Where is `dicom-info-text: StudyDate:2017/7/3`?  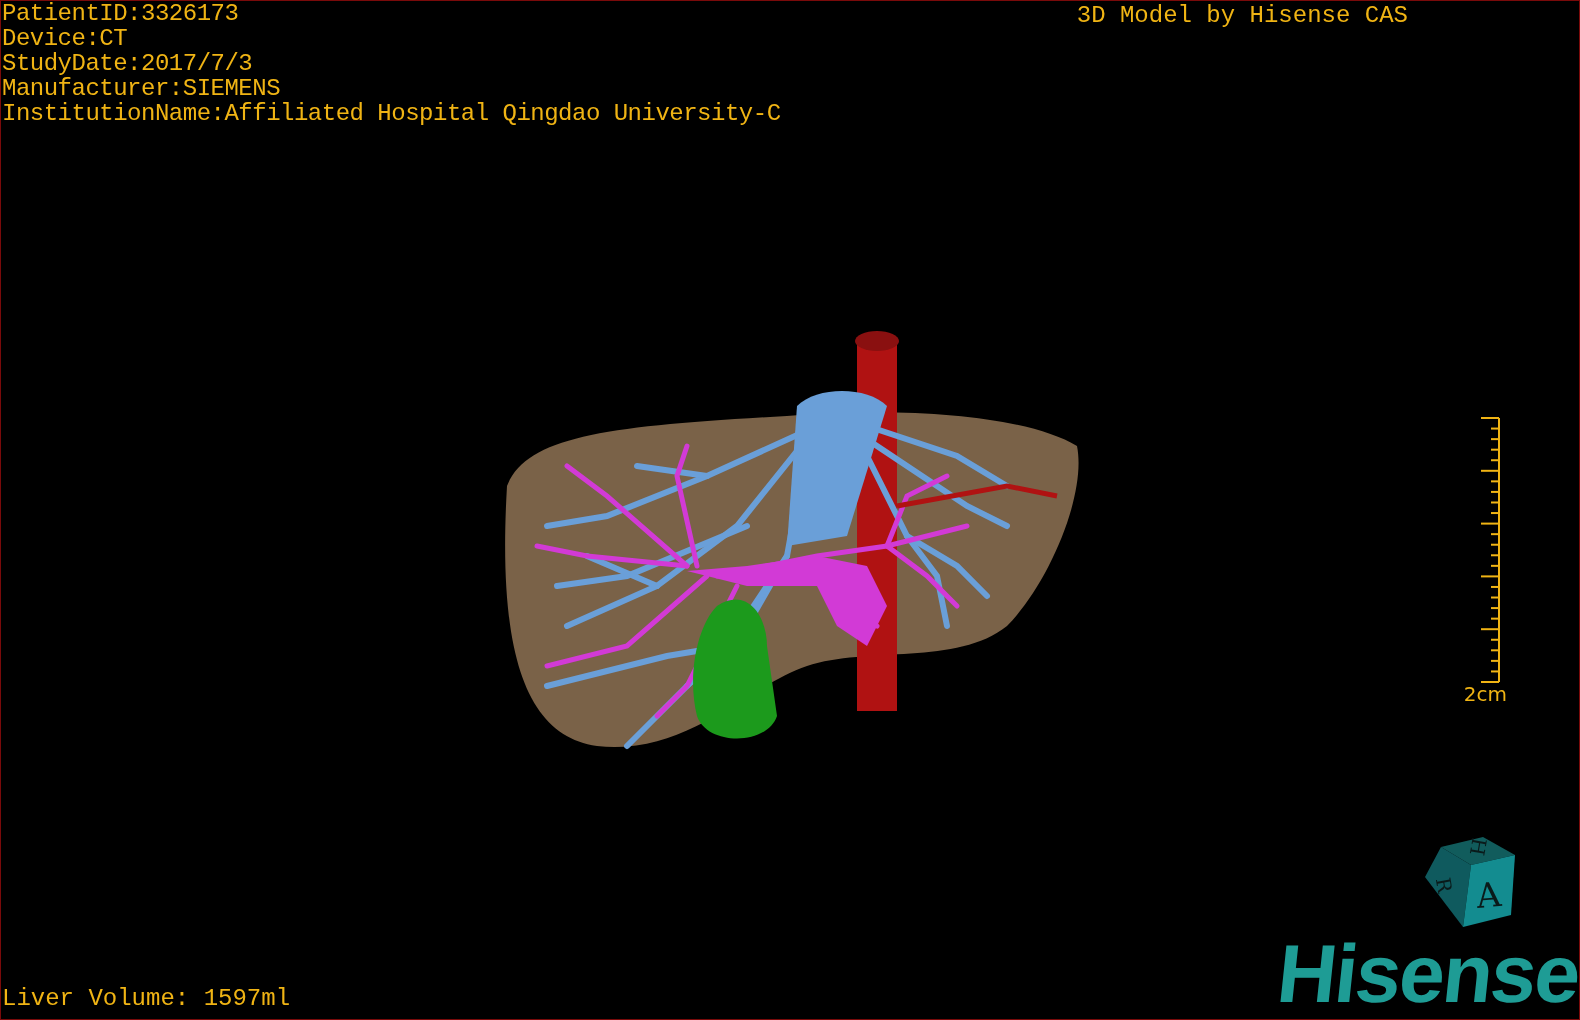
dicom-info-text: StudyDate:2017/7/3 is located at coordinates (128, 63).